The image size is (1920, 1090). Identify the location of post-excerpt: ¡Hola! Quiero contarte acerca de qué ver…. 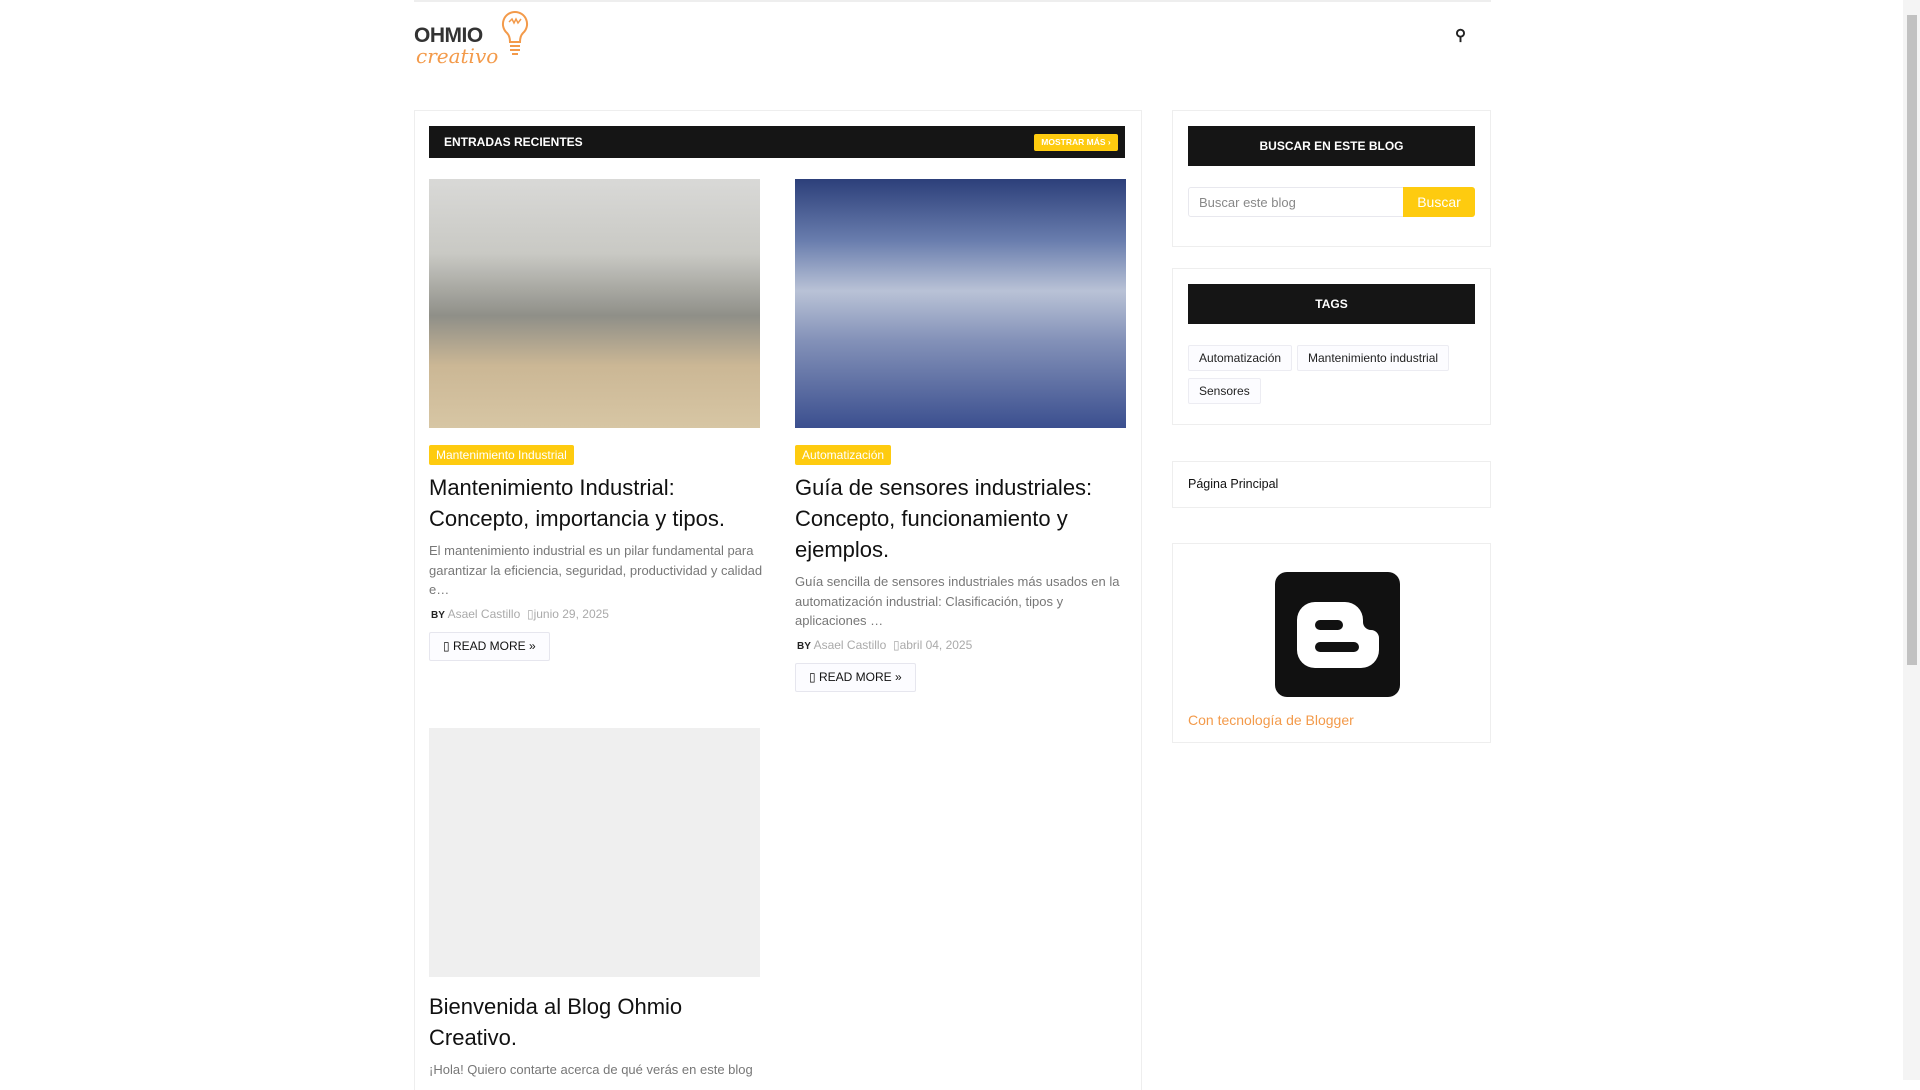
(591, 1069).